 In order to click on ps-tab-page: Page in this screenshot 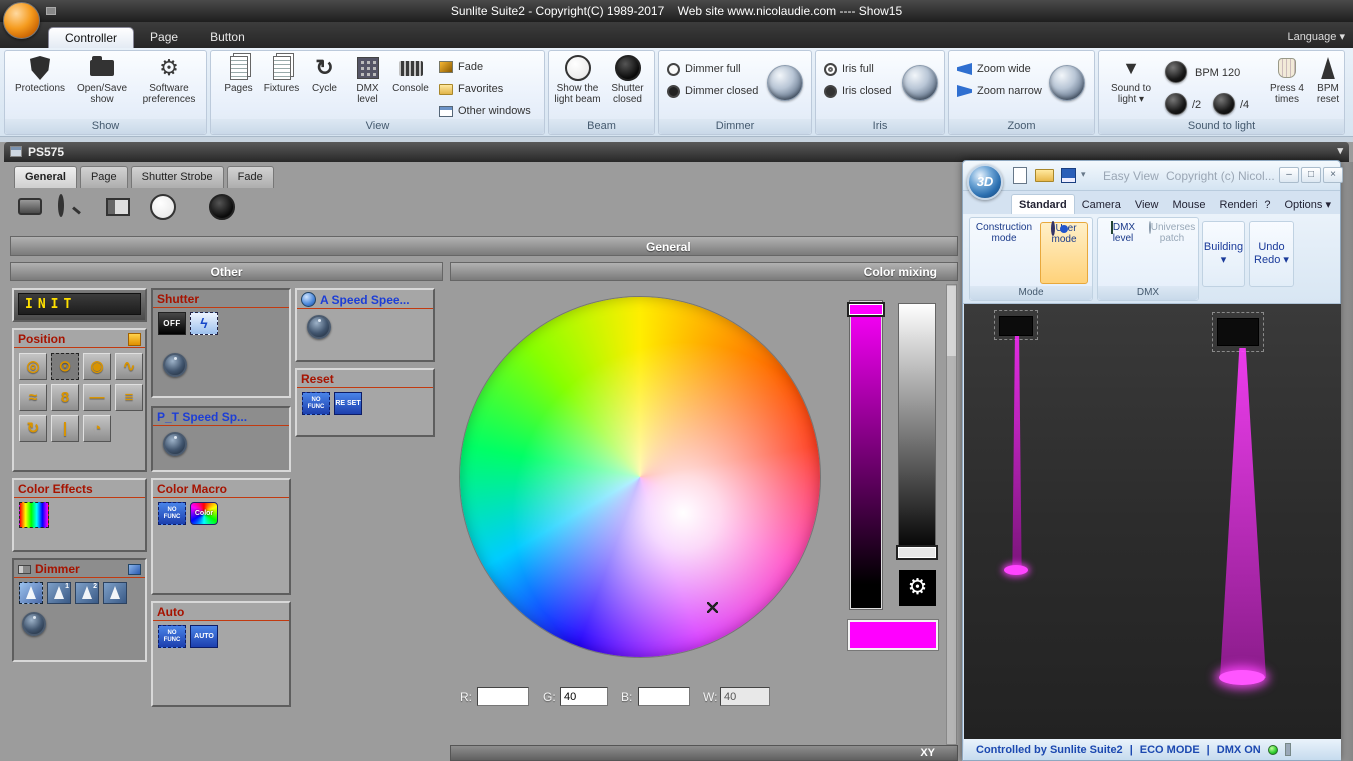, I will do `click(103, 177)`.